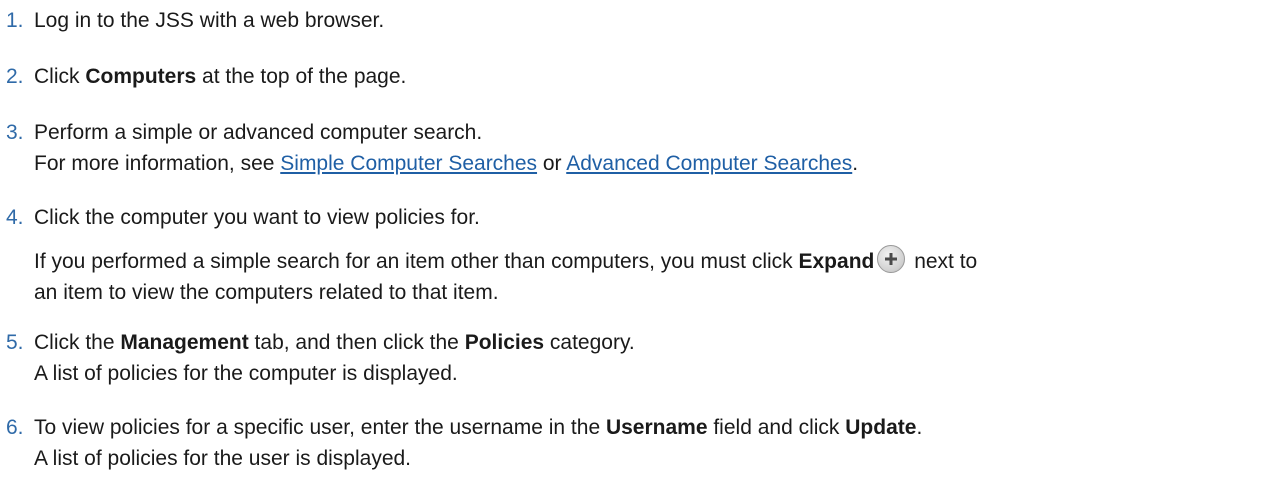 The image size is (1285, 493). Describe the element at coordinates (184, 342) in the screenshot. I see `management-label: Management` at that location.